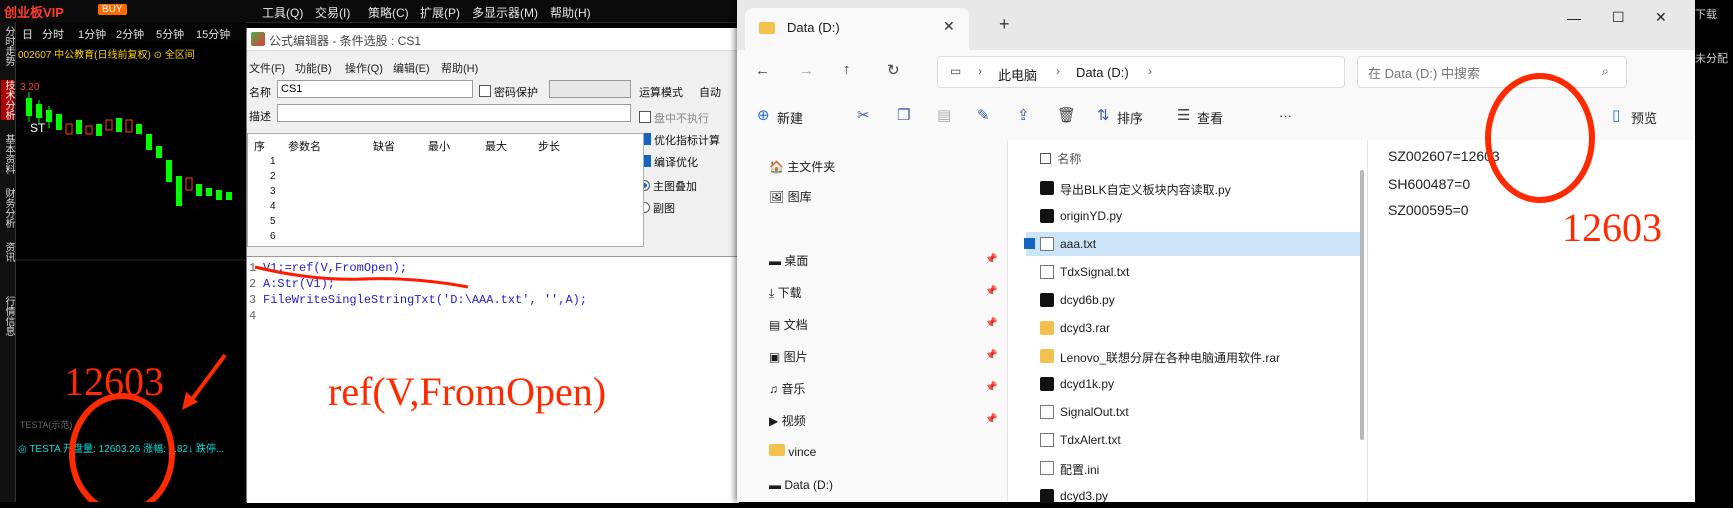 Image resolution: width=1733 pixels, height=508 pixels. What do you see at coordinates (411, 68) in the screenshot?
I see `editor-menu-edit: 编辑(E)` at bounding box center [411, 68].